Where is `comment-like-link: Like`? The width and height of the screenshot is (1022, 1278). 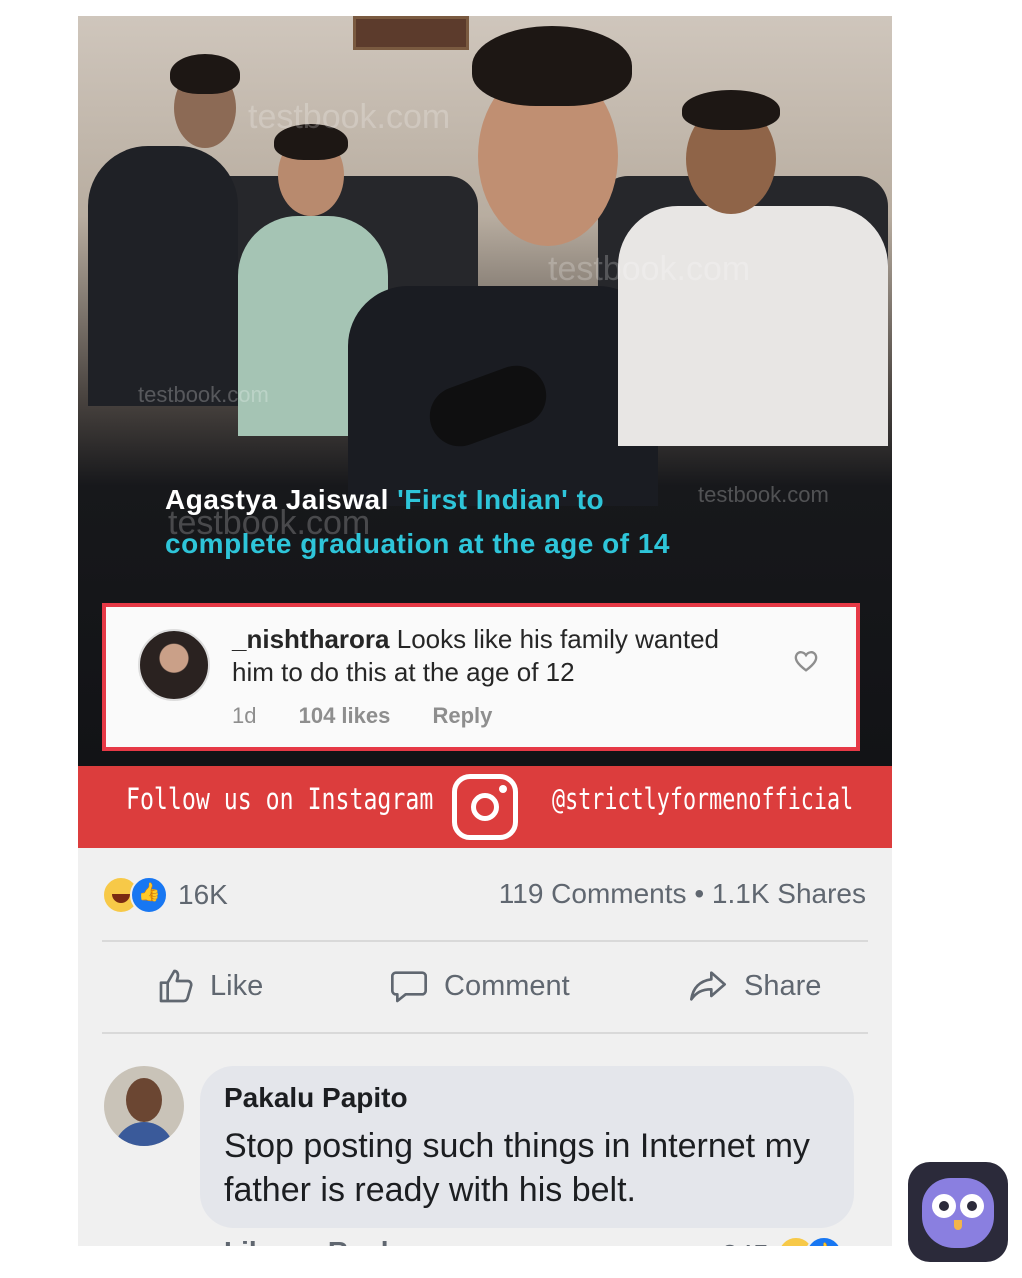
comment-like-link: Like is located at coordinates (252, 1241).